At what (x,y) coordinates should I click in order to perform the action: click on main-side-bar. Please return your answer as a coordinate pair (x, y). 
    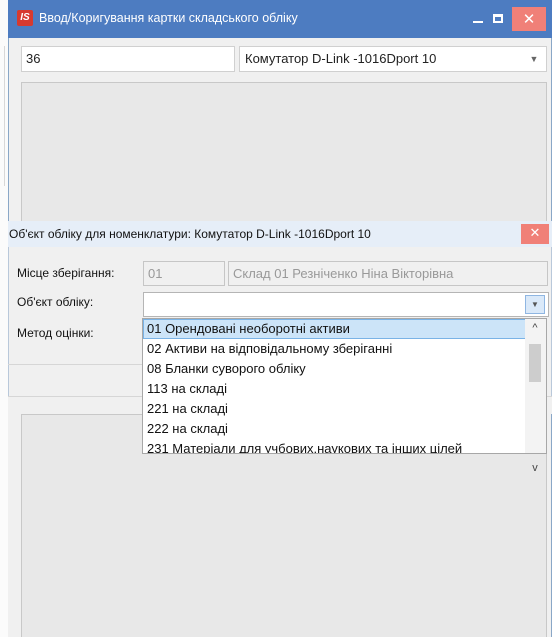
    Looking at the image, I should click on (14, 525).